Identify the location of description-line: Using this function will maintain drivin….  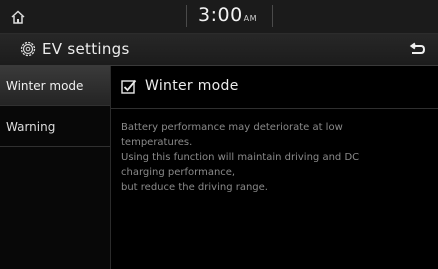
(240, 157).